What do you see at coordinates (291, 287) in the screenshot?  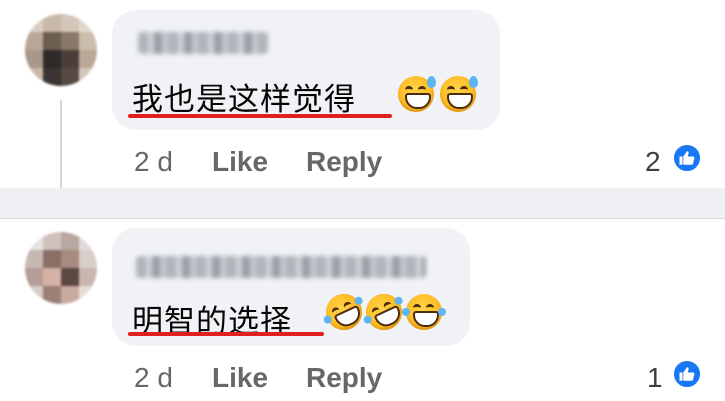 I see `comment-bubble: 明智的选择` at bounding box center [291, 287].